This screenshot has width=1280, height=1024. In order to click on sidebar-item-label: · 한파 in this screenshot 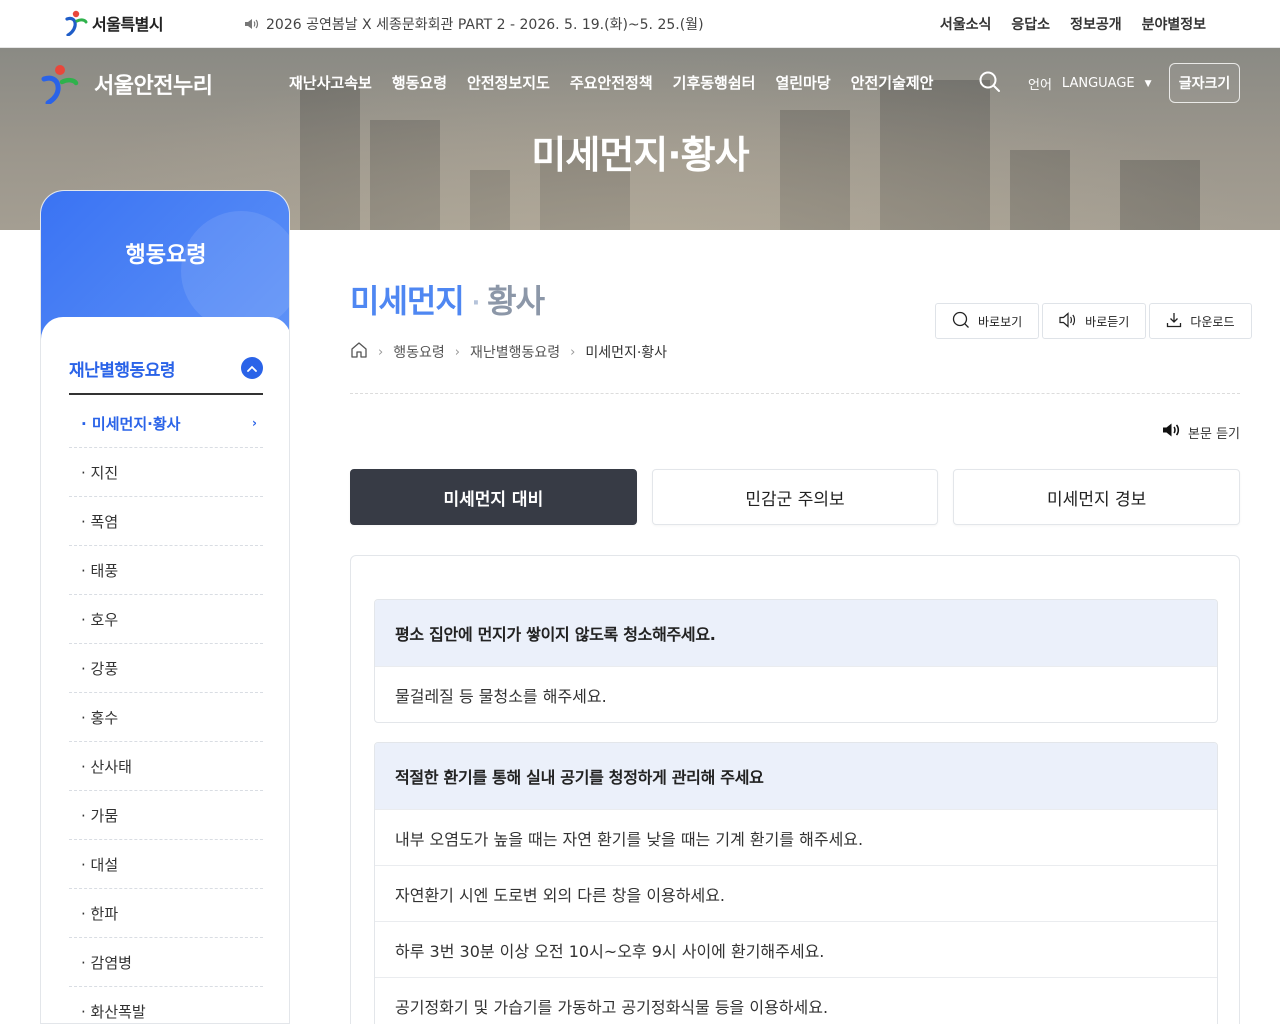, I will do `click(100, 913)`.